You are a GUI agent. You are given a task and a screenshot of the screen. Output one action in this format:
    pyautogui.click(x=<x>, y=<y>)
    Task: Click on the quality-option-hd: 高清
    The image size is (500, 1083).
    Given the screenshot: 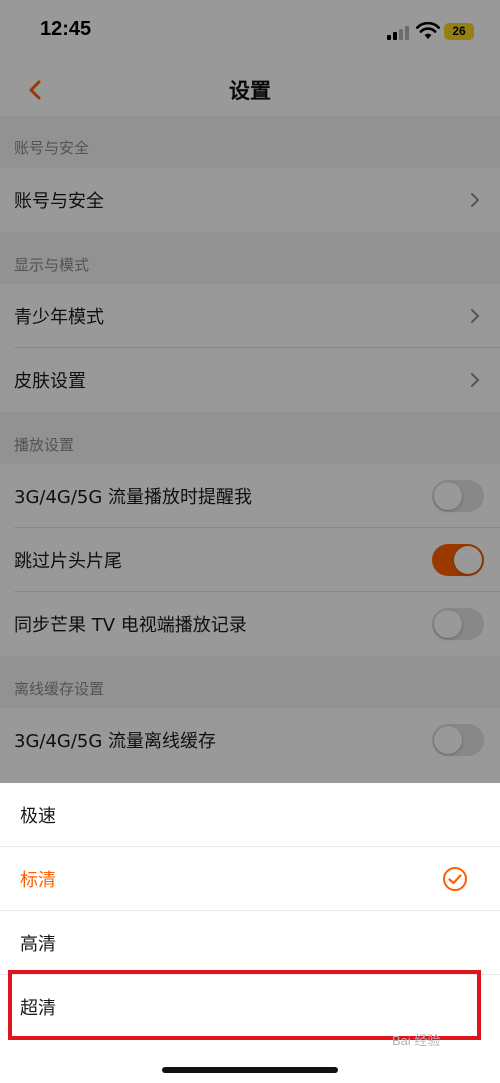 What is the action you would take?
    pyautogui.click(x=250, y=943)
    